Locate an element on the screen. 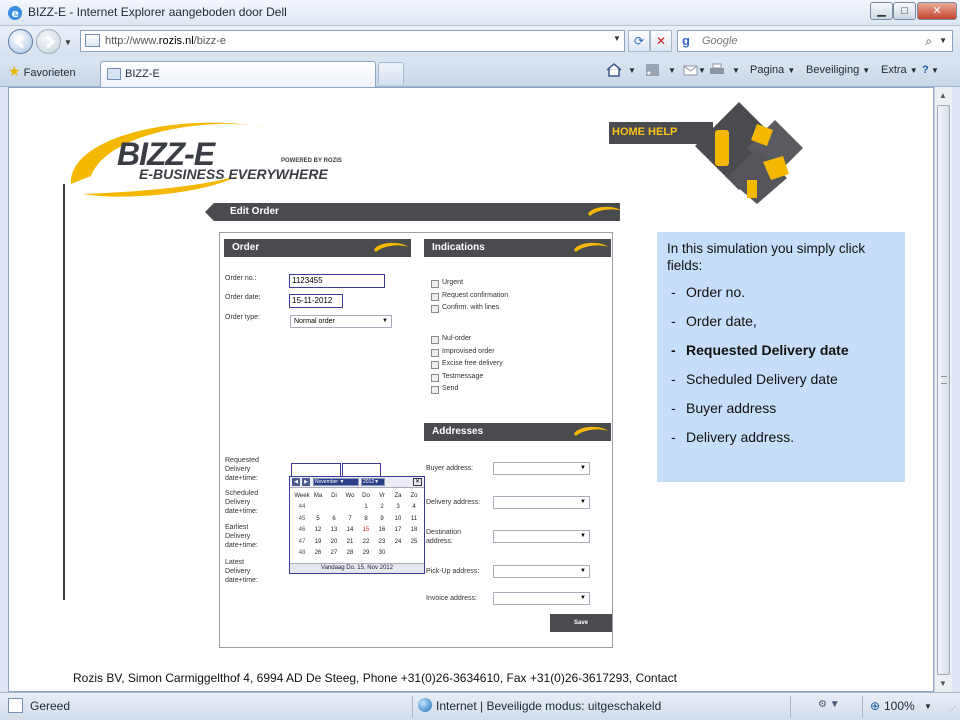 This screenshot has height=720, width=960. calendar-day: 17 is located at coordinates (398, 531).